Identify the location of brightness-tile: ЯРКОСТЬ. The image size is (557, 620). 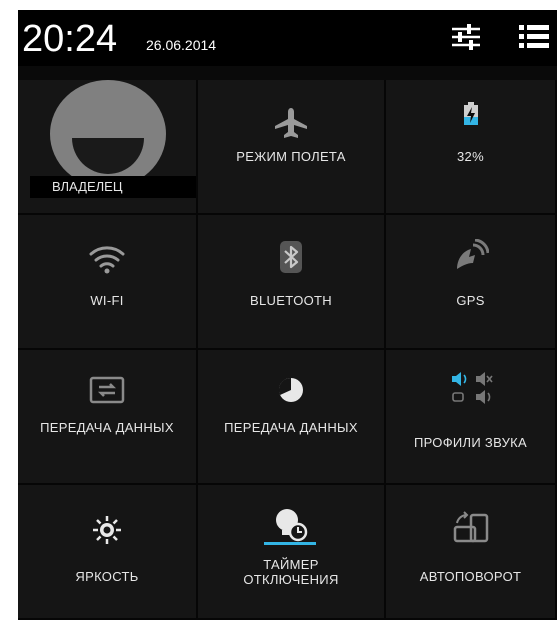
(108, 552).